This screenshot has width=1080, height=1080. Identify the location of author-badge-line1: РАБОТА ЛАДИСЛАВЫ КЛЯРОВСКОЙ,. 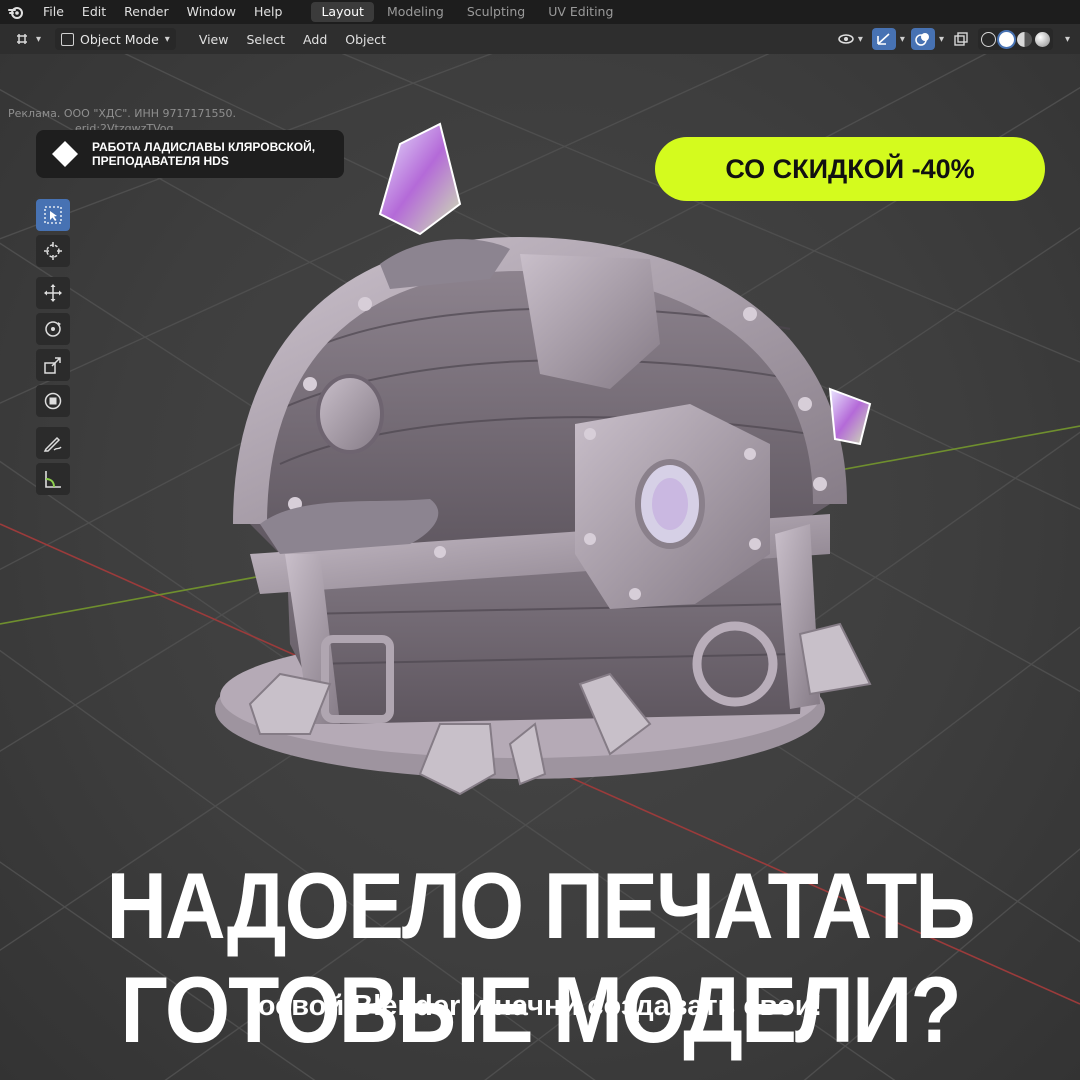
(204, 147).